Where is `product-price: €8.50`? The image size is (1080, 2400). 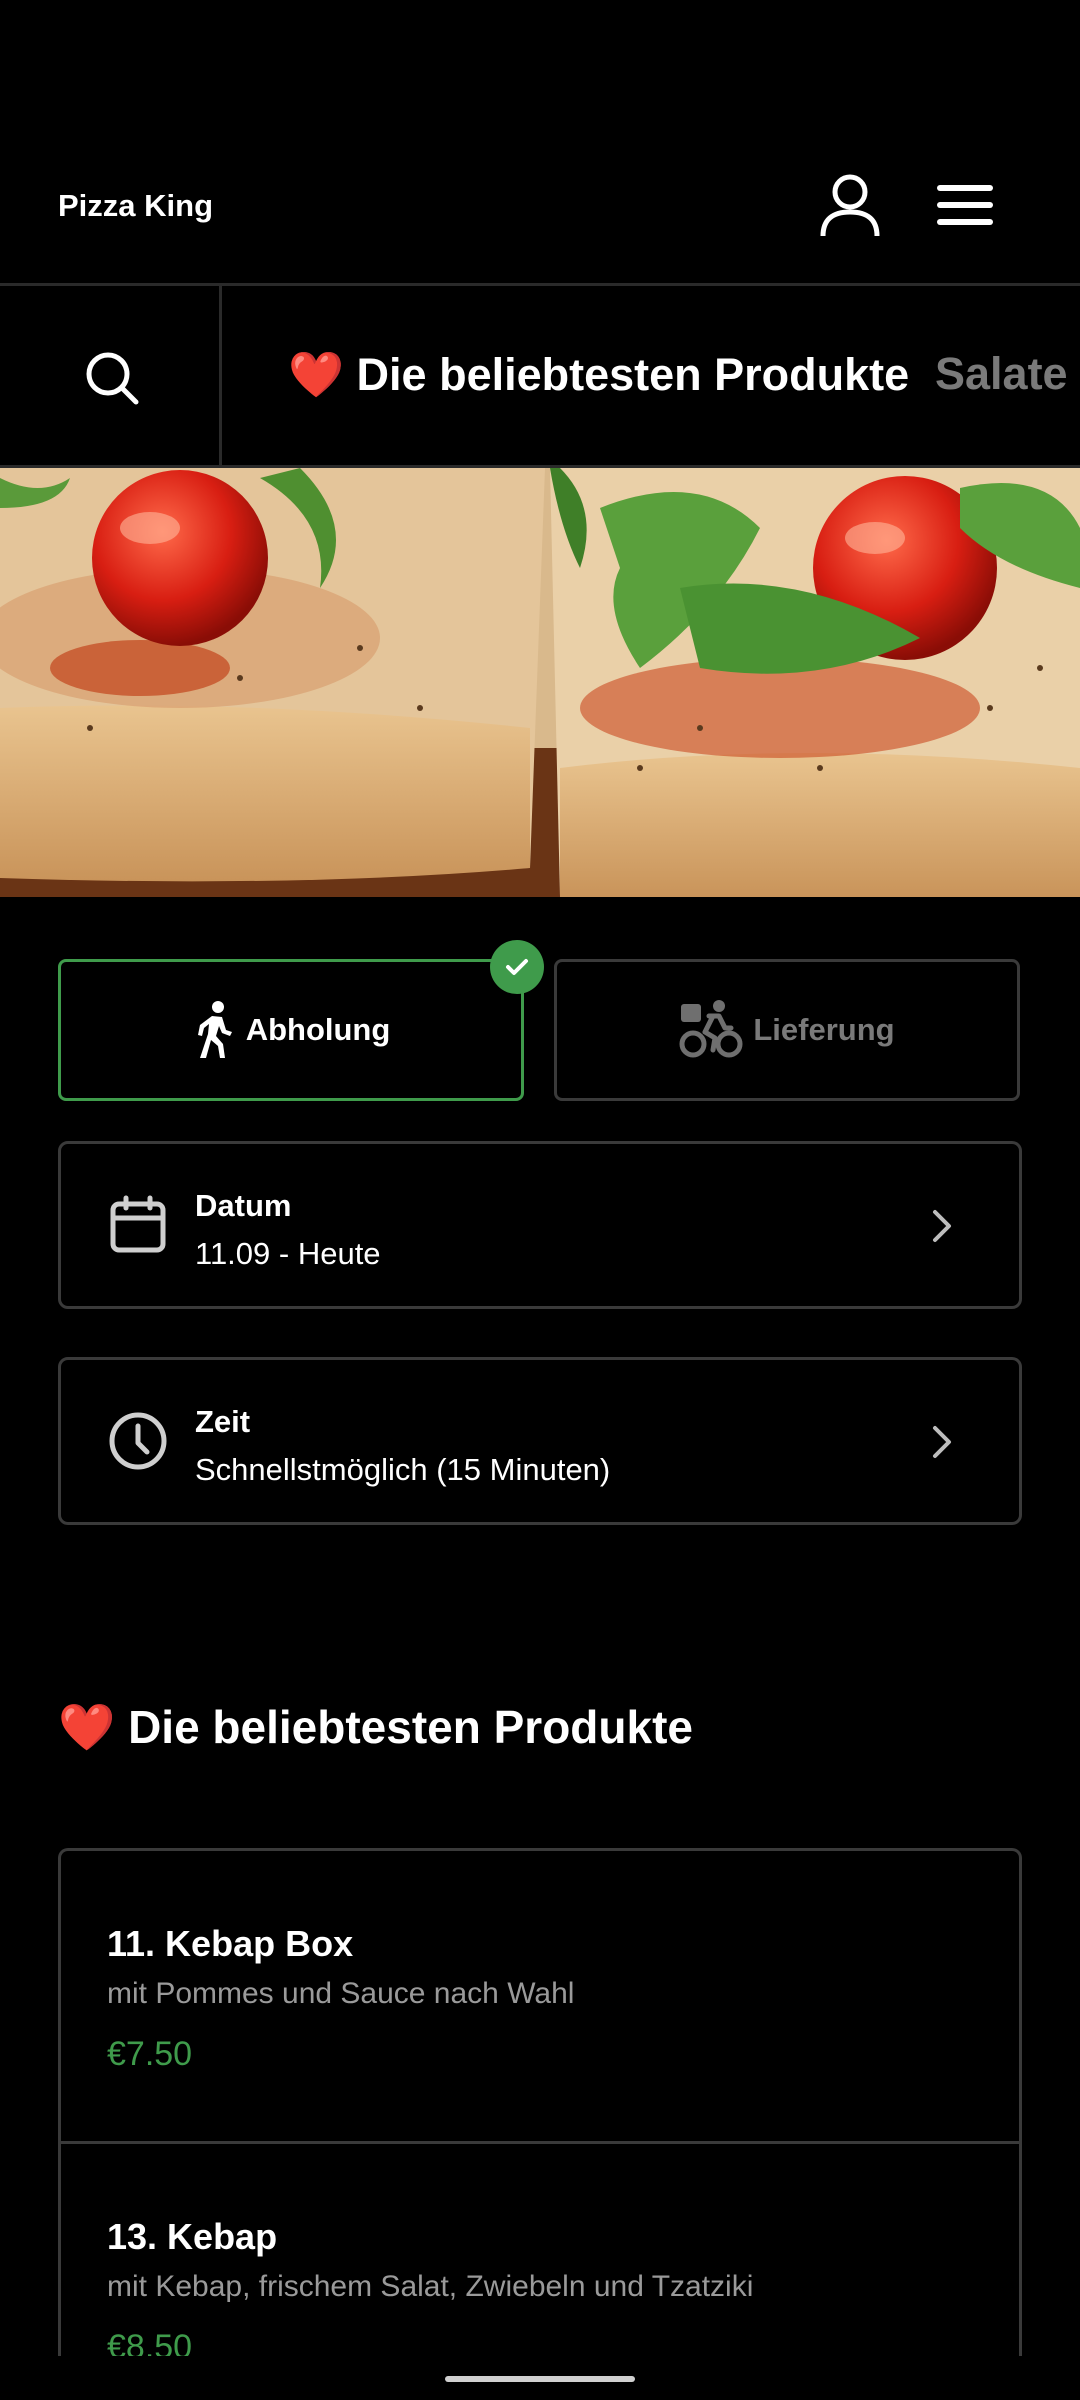 product-price: €8.50 is located at coordinates (150, 2342).